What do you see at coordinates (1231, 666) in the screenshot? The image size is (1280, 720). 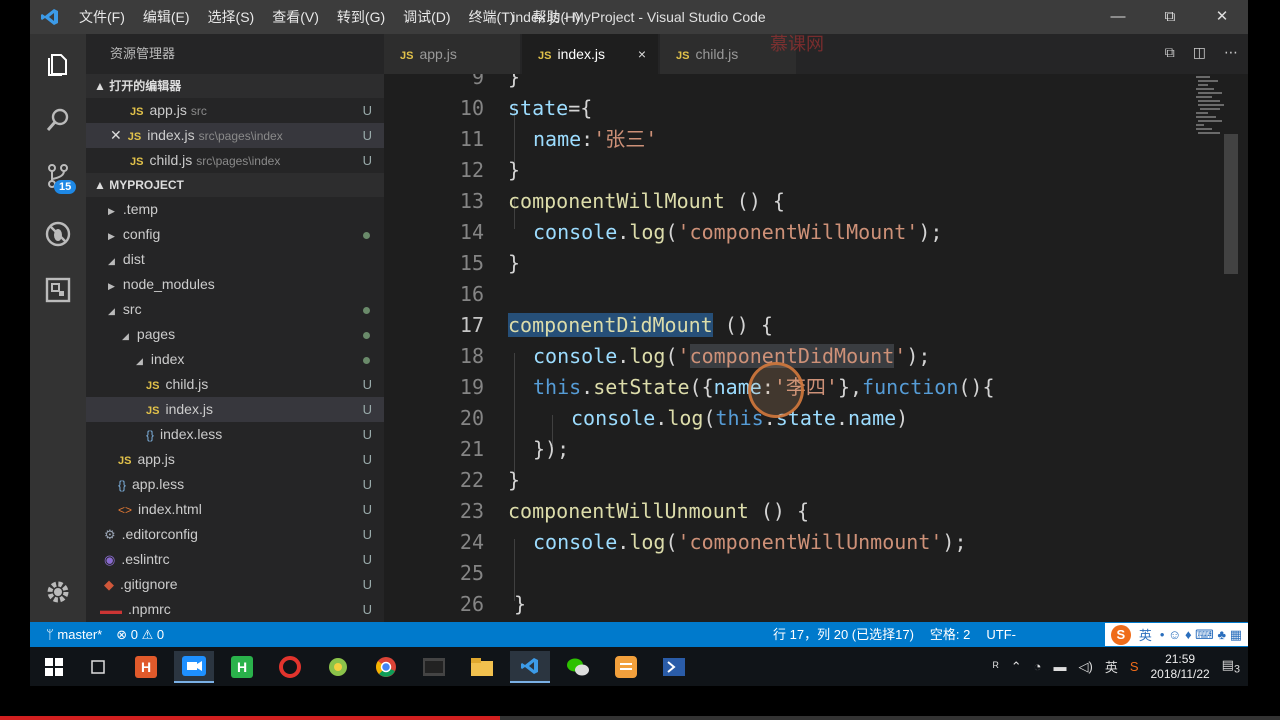 I see `notification-center-icon: ▤3` at bounding box center [1231, 666].